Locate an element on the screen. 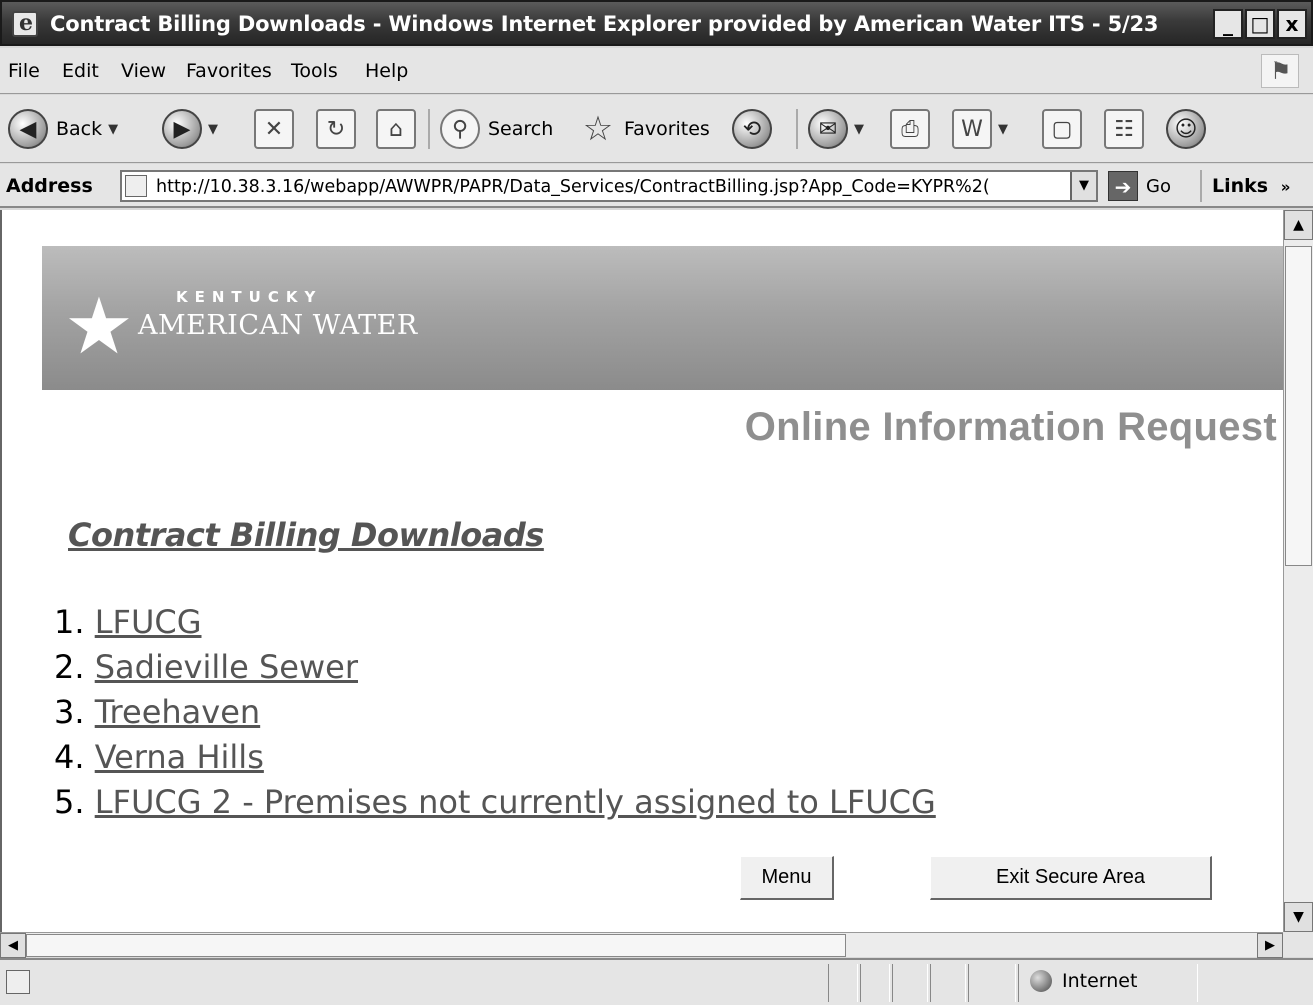 The width and height of the screenshot is (1313, 1005). links-button: Links » is located at coordinates (1251, 186).